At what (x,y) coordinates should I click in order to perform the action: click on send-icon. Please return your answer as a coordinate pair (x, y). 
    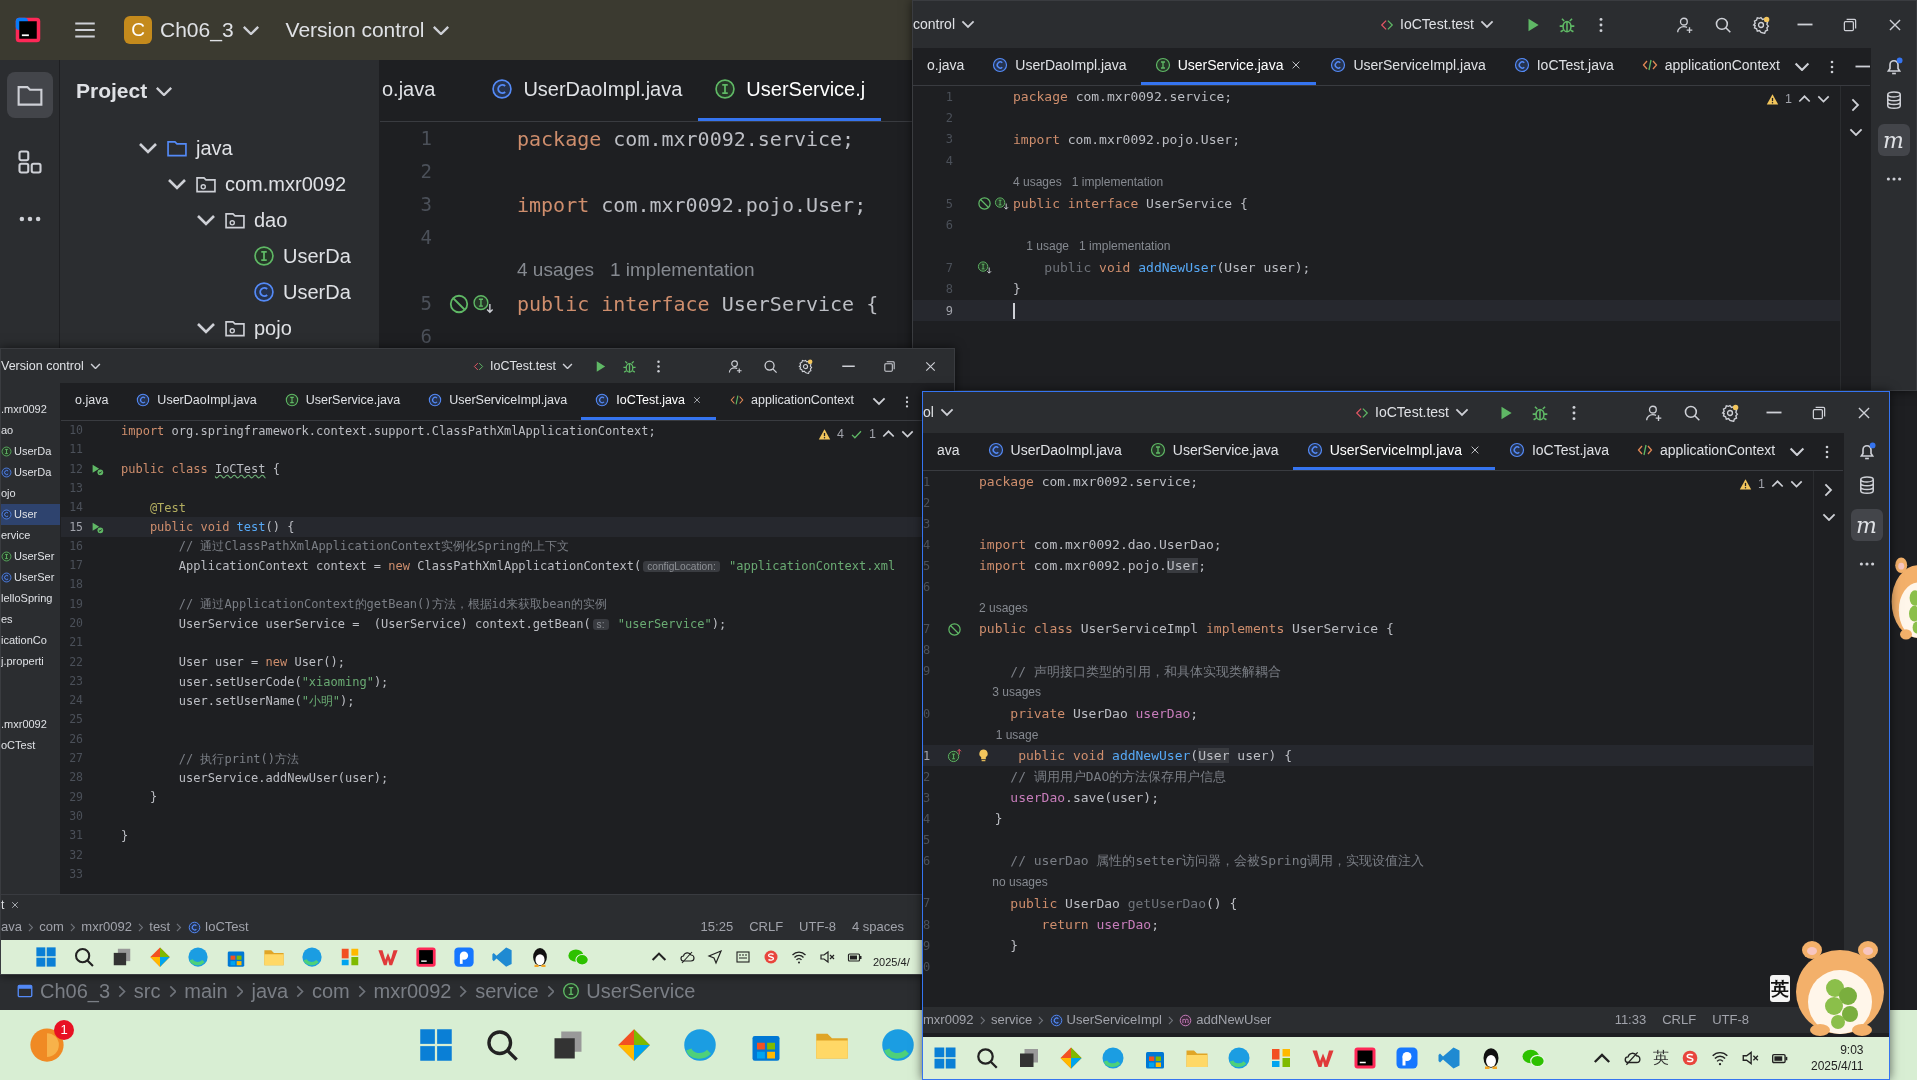
    Looking at the image, I should click on (715, 957).